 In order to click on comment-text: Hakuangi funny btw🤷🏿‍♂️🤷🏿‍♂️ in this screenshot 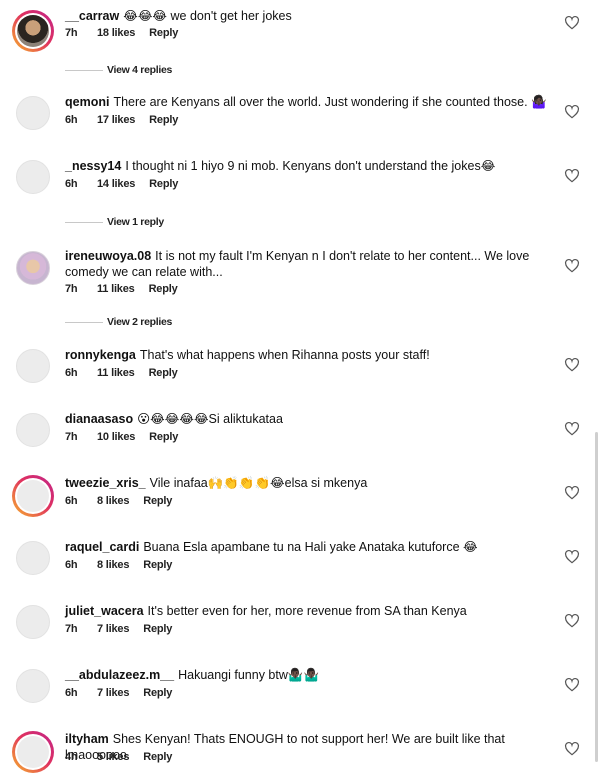, I will do `click(249, 675)`.